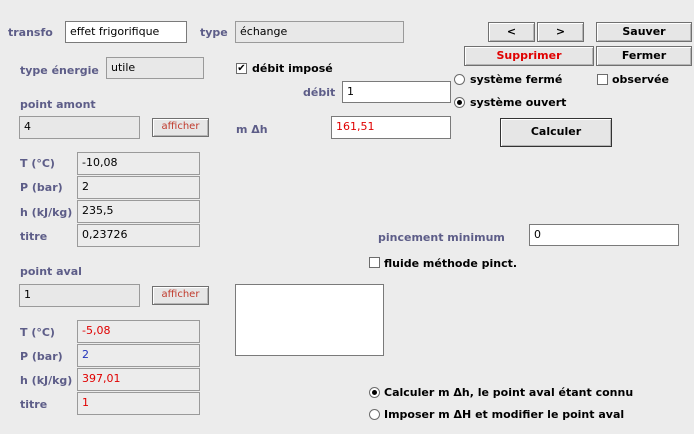  Describe the element at coordinates (556, 132) in the screenshot. I see `calculate-button: Calculer` at that location.